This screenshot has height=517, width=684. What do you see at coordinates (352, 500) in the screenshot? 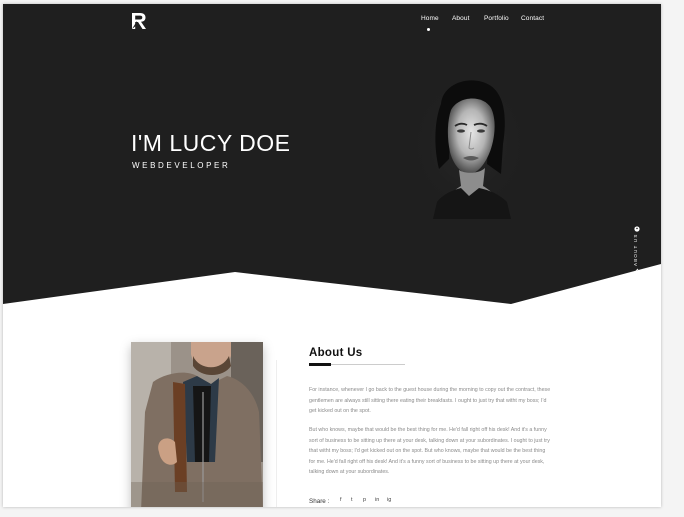
I see `twitter-icon: t` at bounding box center [352, 500].